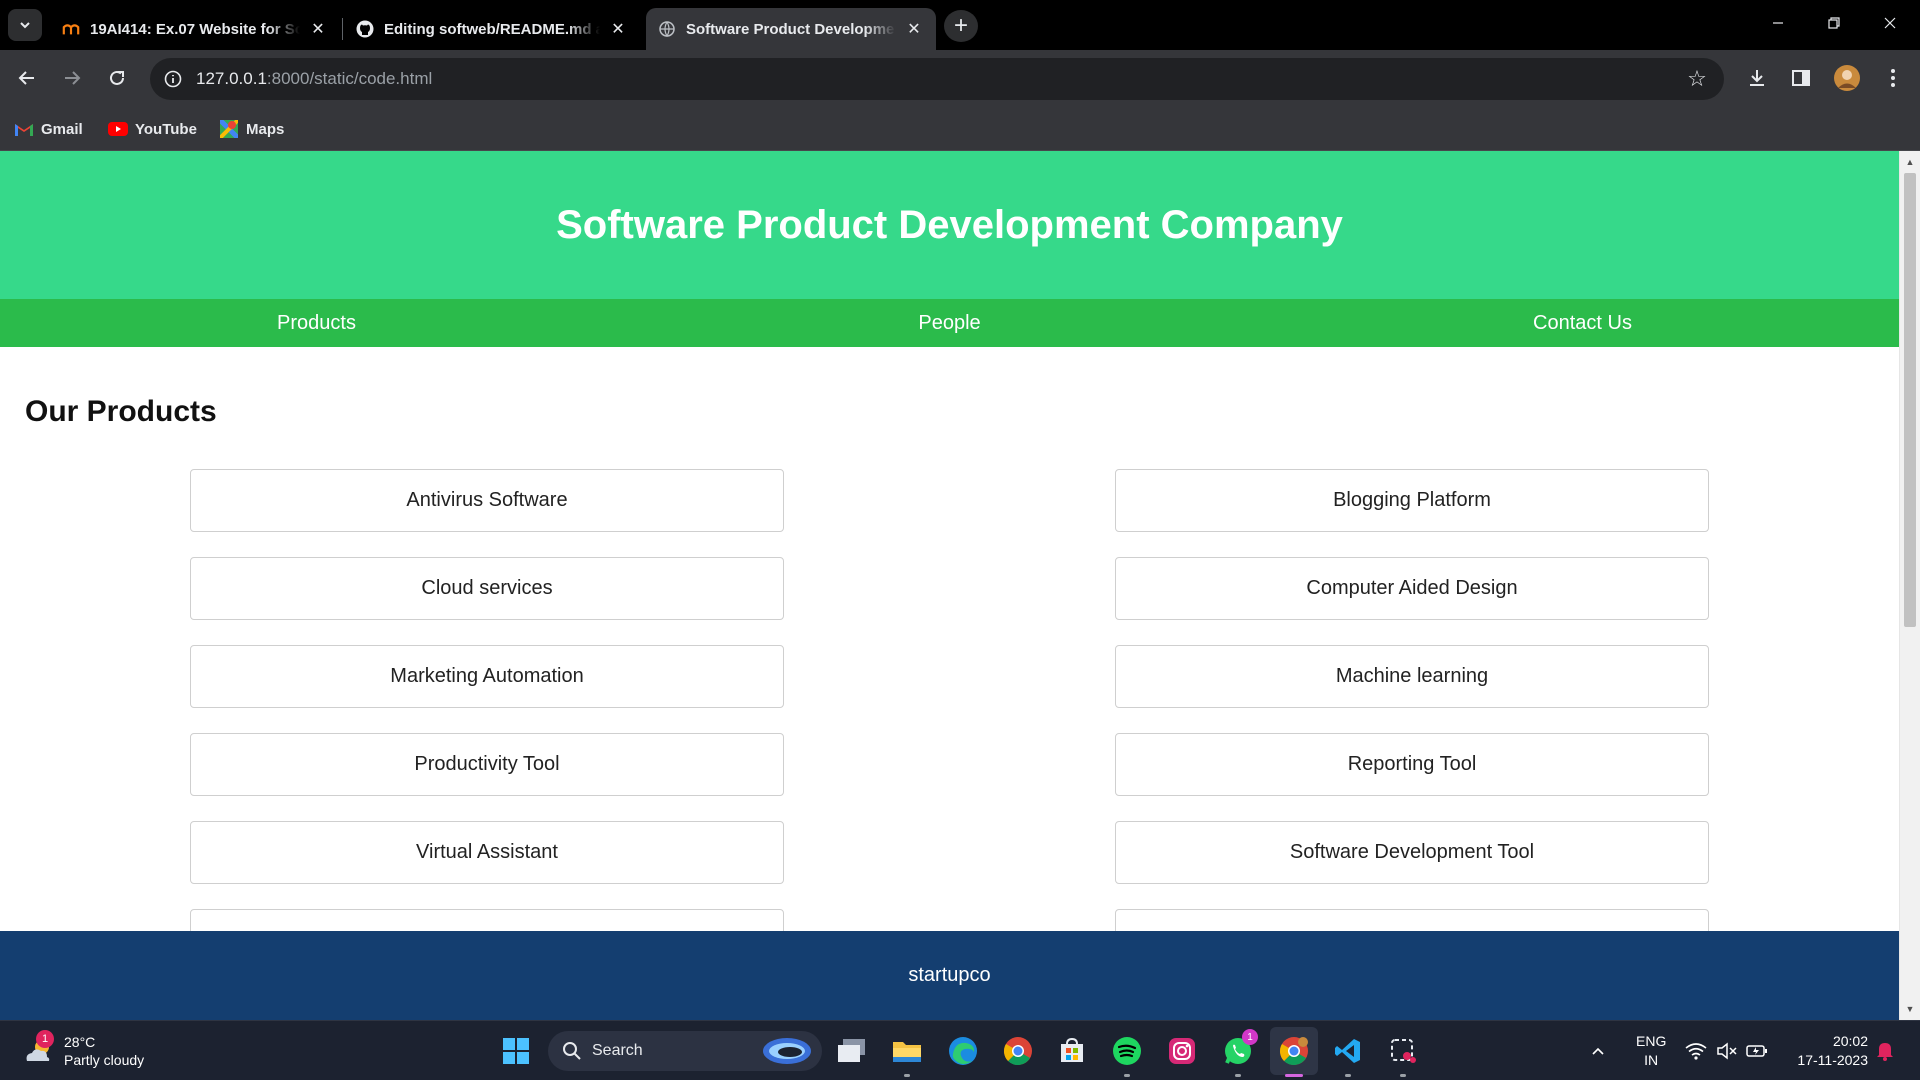  Describe the element at coordinates (1834, 23) in the screenshot. I see `restore-icon` at that location.